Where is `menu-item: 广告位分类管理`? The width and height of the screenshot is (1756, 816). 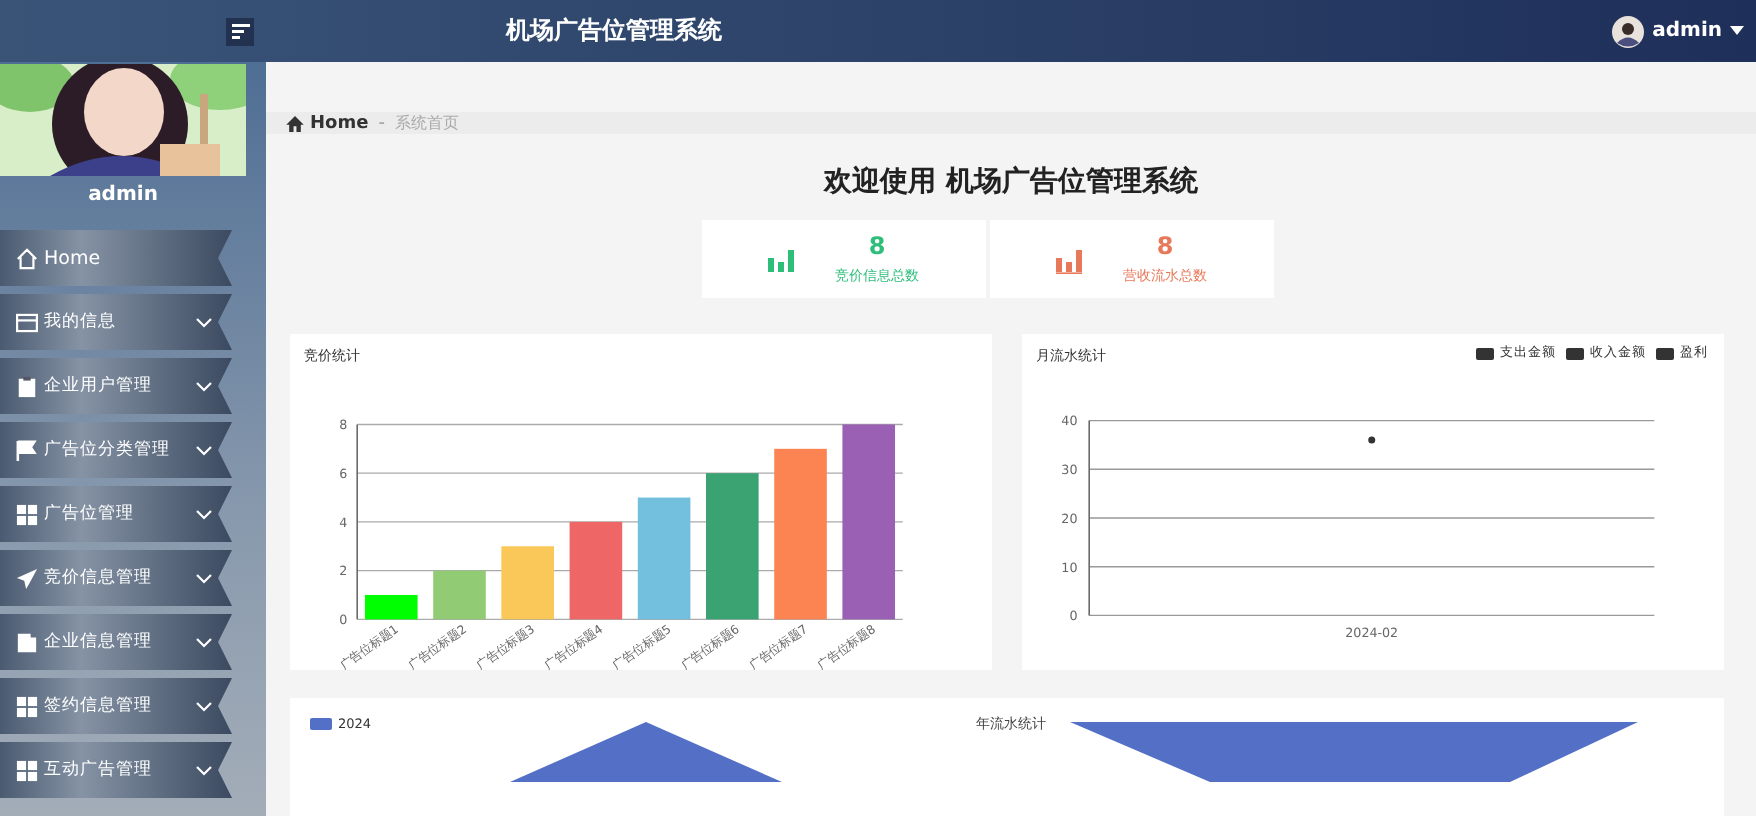
menu-item: 广告位分类管理 is located at coordinates (116, 450).